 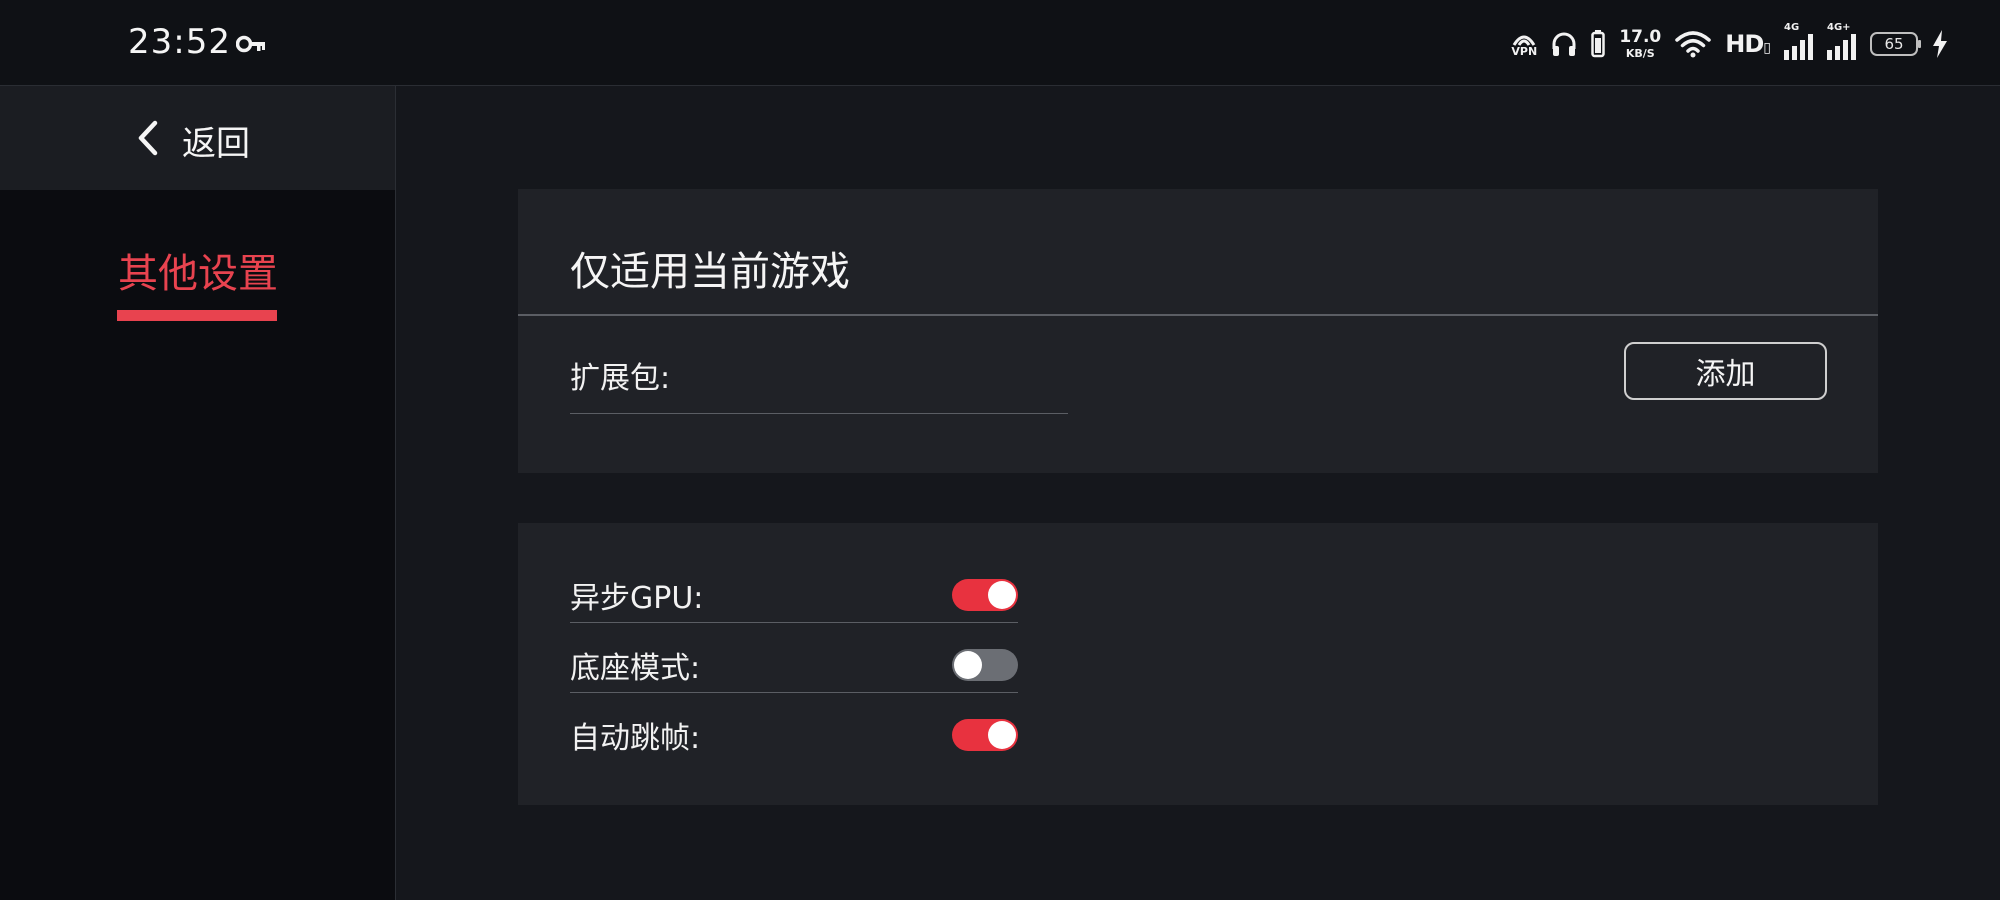 I want to click on hd-voice-indicator: HD▯, so click(x=1748, y=44).